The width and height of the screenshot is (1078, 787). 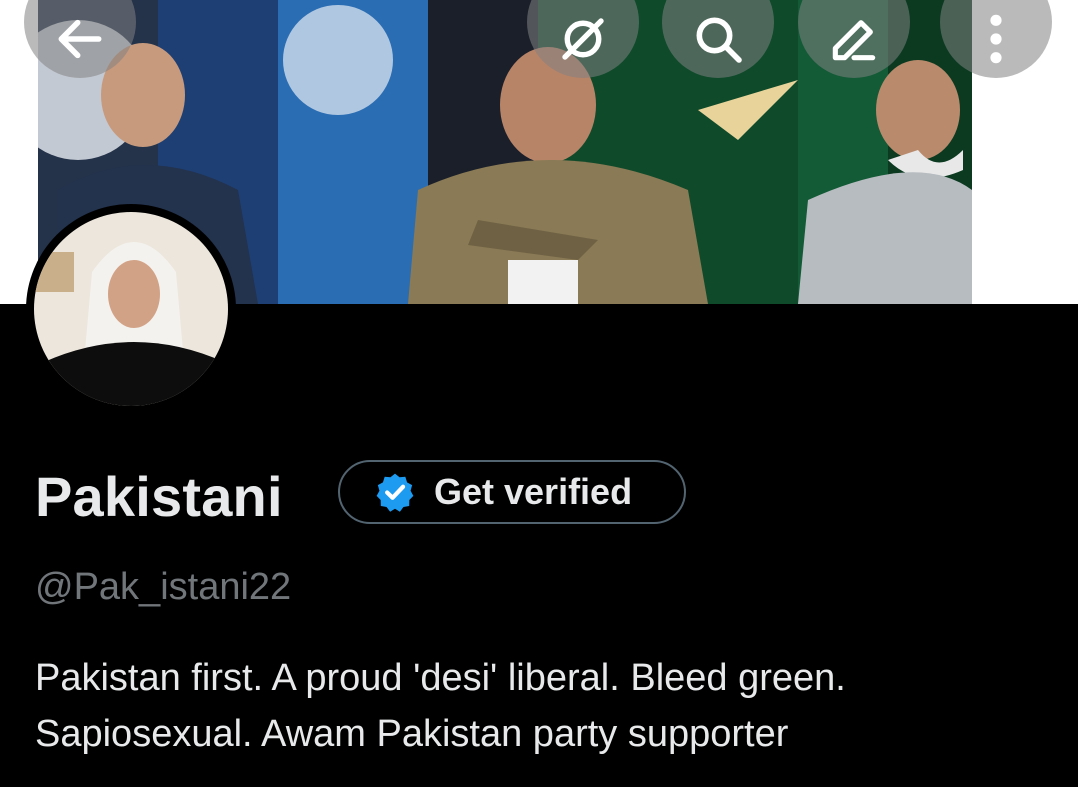 What do you see at coordinates (159, 496) in the screenshot?
I see `display-name: Pakistani` at bounding box center [159, 496].